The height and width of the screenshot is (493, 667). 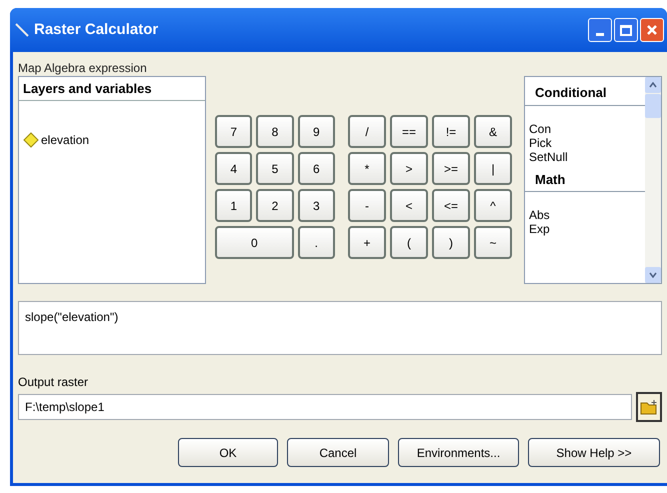 What do you see at coordinates (316, 168) in the screenshot?
I see `keypad-button: 6` at bounding box center [316, 168].